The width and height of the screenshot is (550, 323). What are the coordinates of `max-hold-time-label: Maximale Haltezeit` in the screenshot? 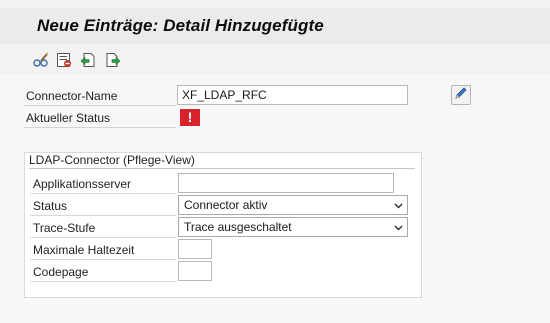 It's located at (84, 250).